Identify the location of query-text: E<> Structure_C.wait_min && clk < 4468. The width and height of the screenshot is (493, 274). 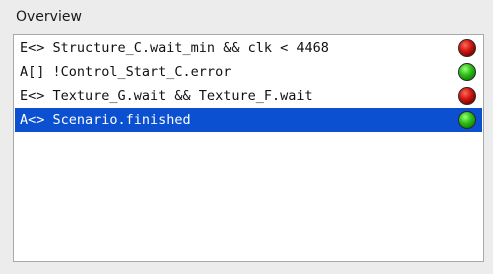
(174, 48).